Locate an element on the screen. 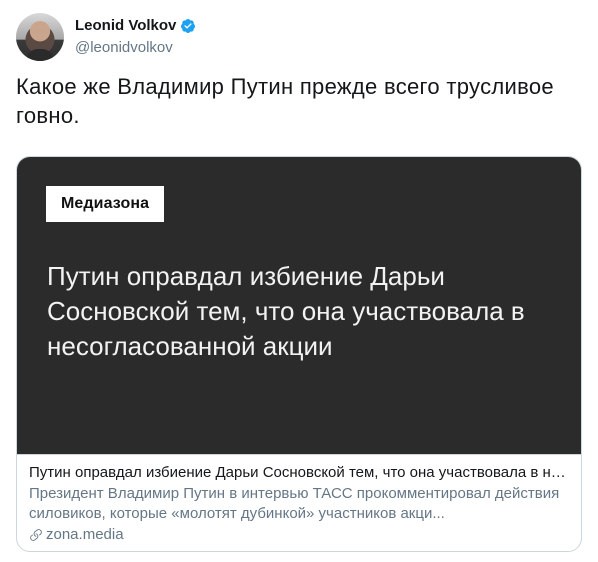 This screenshot has height=562, width=598. author-name-row: Leonid Volkov is located at coordinates (135, 25).